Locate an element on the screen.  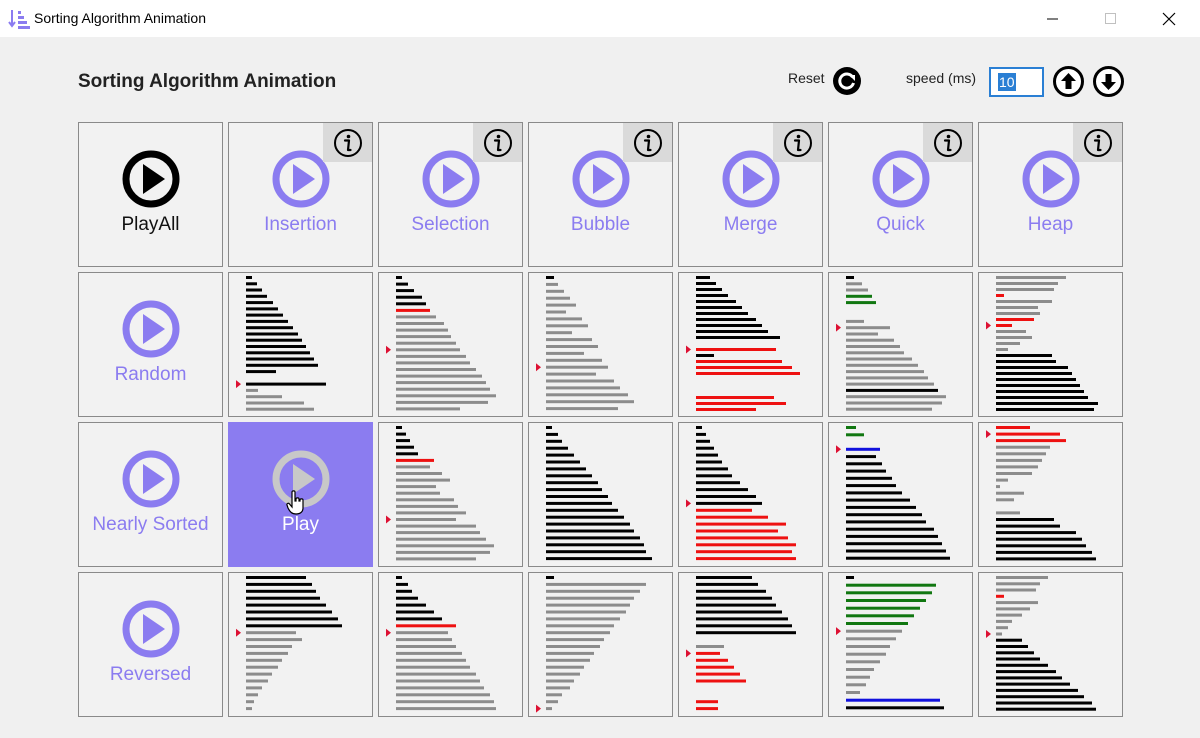
close-button is located at coordinates (1169, 18).